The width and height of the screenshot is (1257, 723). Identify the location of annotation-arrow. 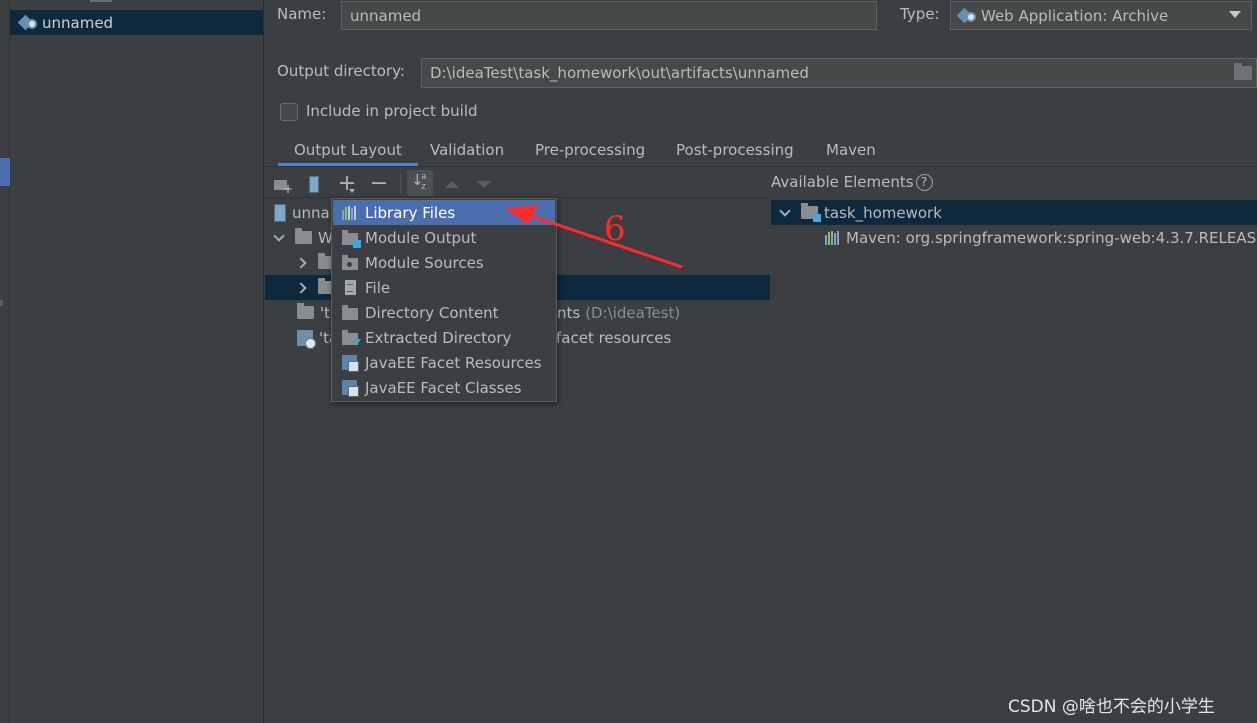
(594, 237).